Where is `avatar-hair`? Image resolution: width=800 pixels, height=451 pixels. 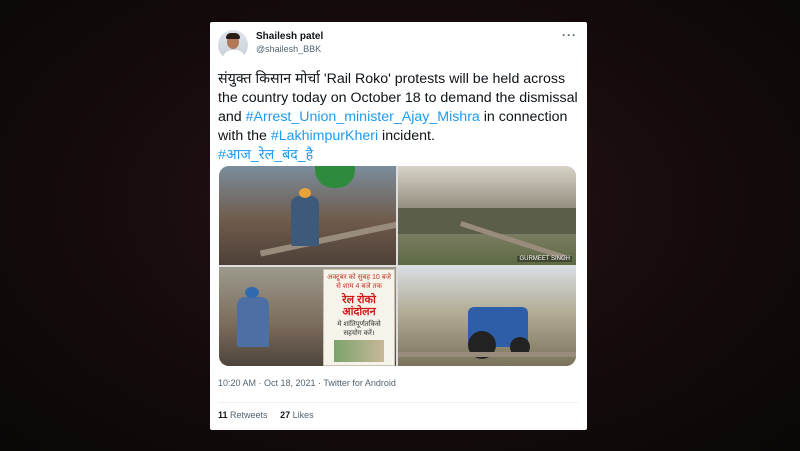
avatar-hair is located at coordinates (233, 36).